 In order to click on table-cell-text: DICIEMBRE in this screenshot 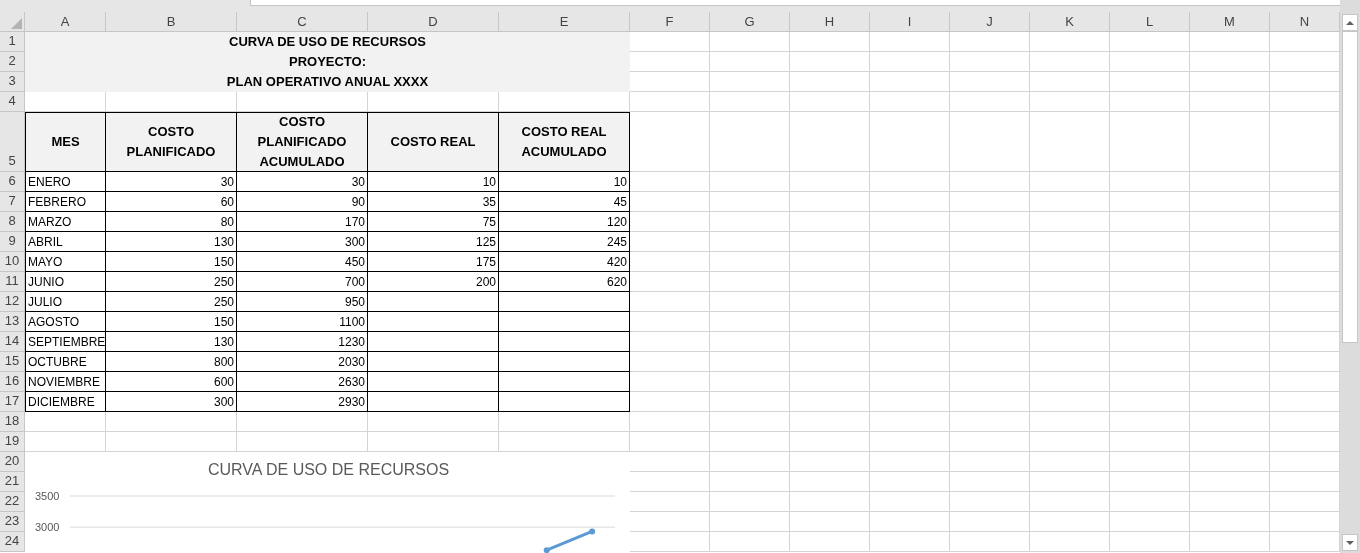, I will do `click(61, 402)`.